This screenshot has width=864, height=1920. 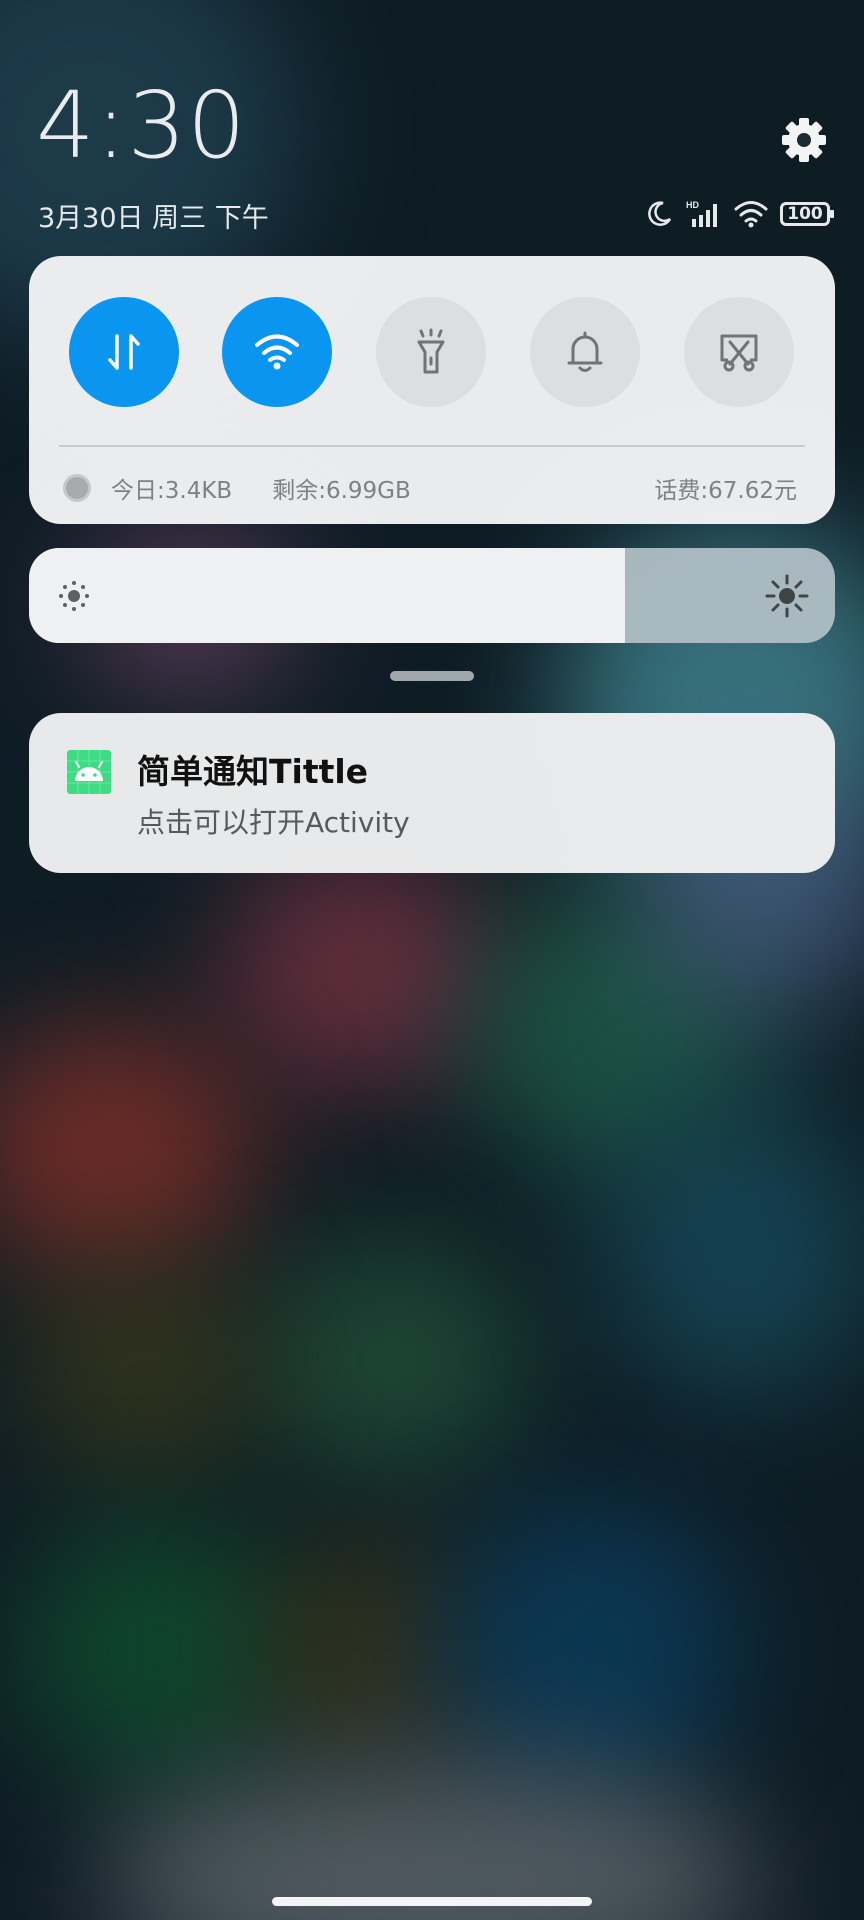 What do you see at coordinates (432, 1901) in the screenshot?
I see `home-indicator` at bounding box center [432, 1901].